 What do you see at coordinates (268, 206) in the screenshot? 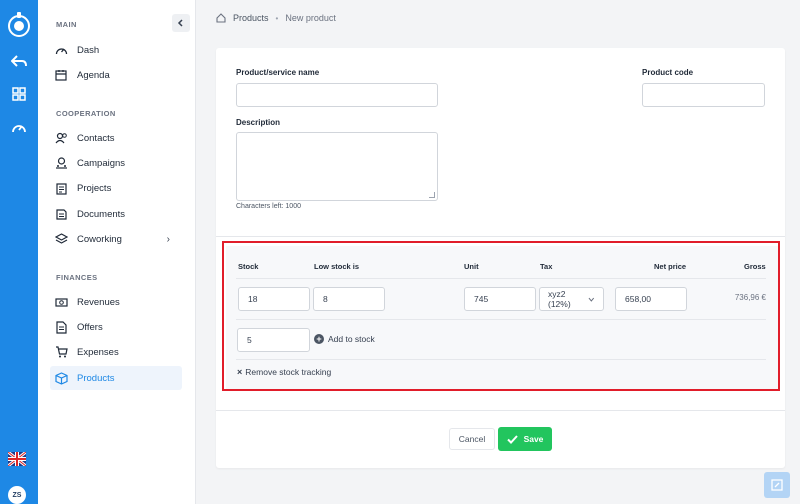
I see `characters-left: Characters left: 1000` at bounding box center [268, 206].